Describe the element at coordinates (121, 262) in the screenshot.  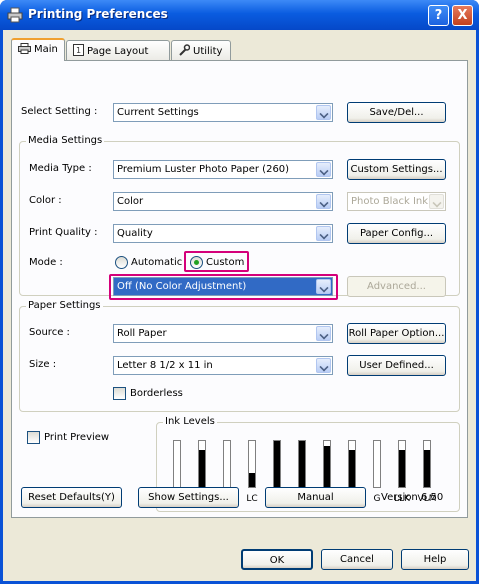
I see `mode-automatic-radio` at that location.